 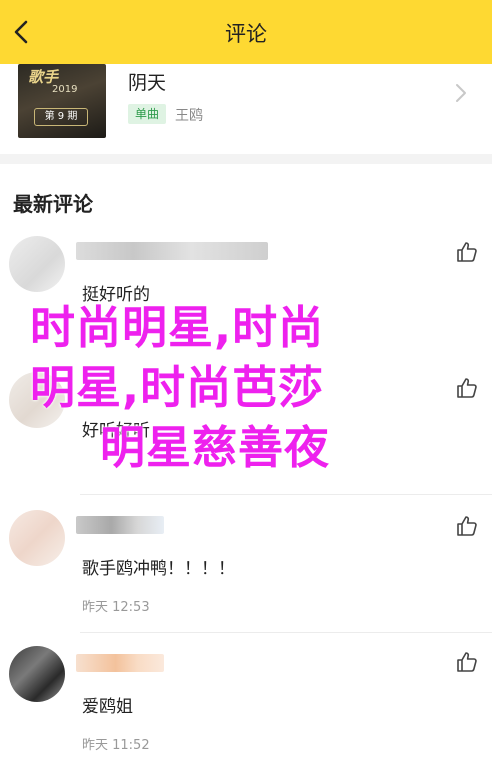 I want to click on comment-text: 爱鸥姐, so click(x=107, y=707).